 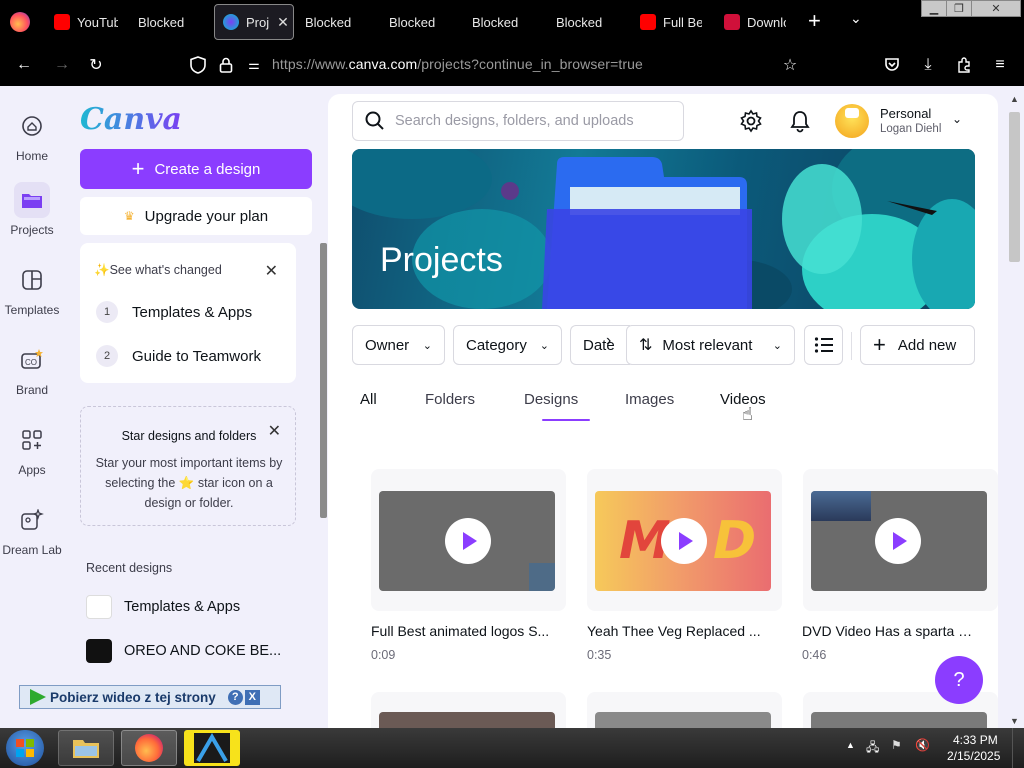 I want to click on show-desktop-button, so click(x=1018, y=748).